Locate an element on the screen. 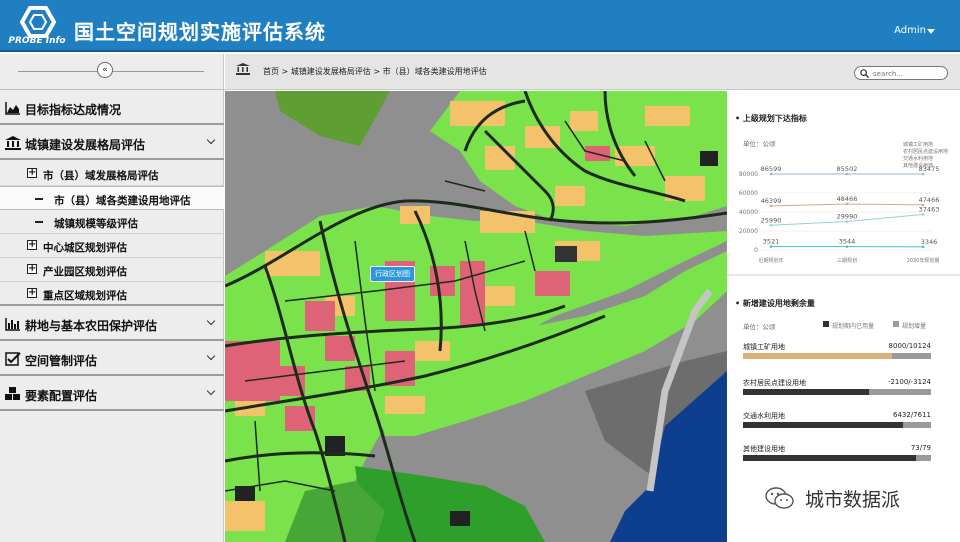 The height and width of the screenshot is (542, 960). sidebar-item-label: 耕地与基本农田保护评估 is located at coordinates (91, 326).